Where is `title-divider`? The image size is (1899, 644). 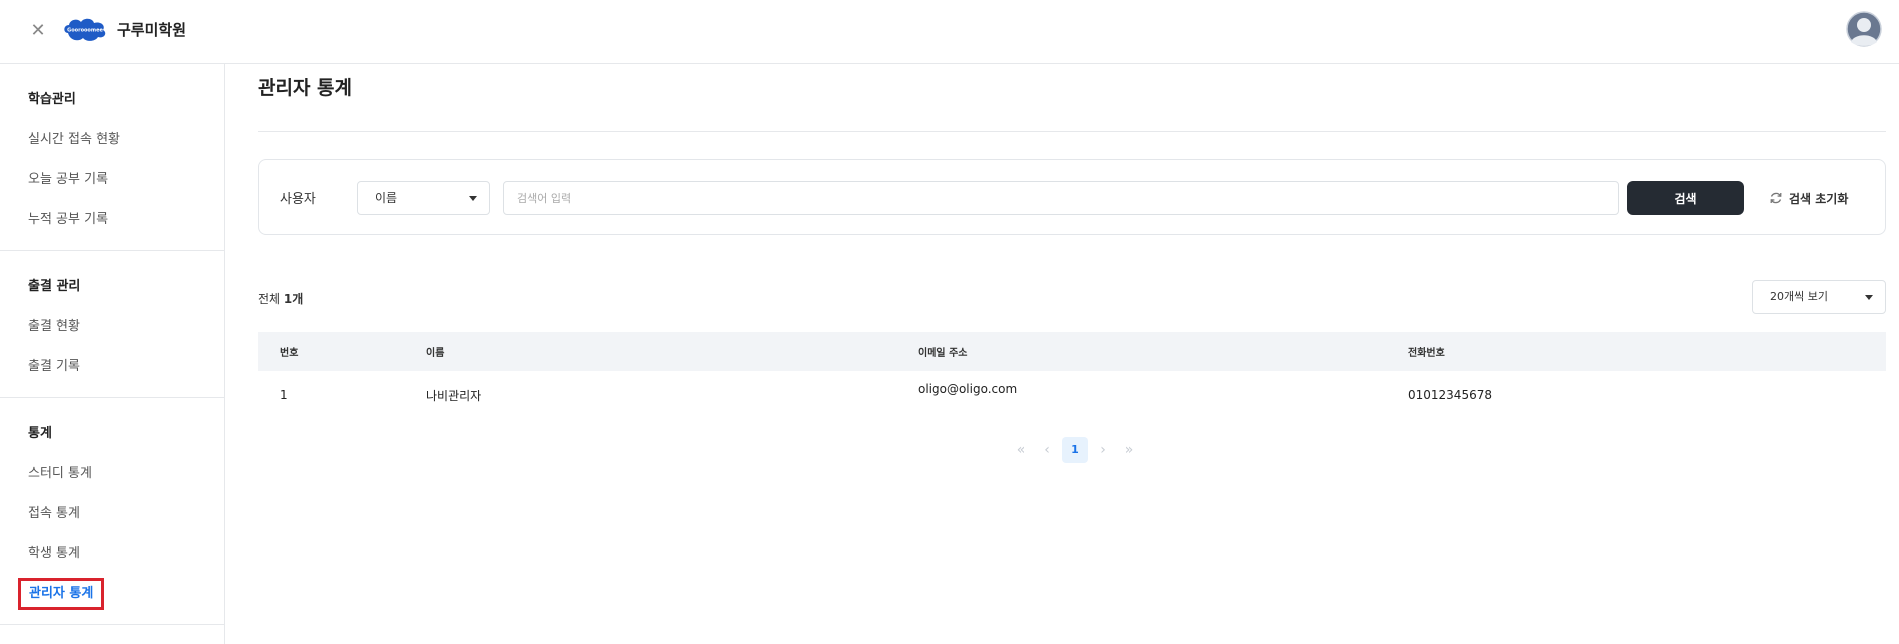 title-divider is located at coordinates (1072, 131).